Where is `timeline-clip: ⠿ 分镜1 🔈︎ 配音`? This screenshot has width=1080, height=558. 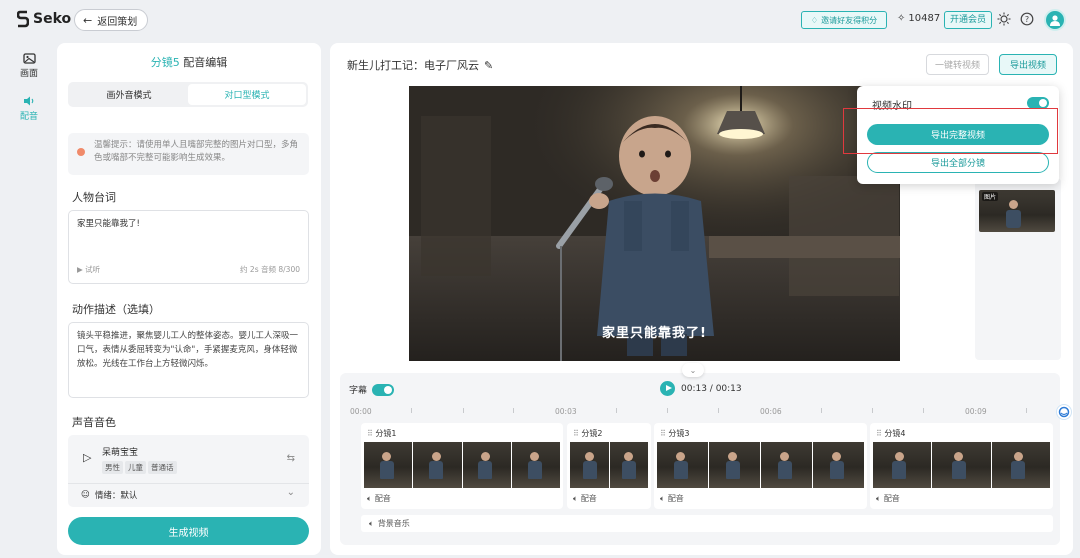 timeline-clip: ⠿ 分镜1 🔈︎ 配音 is located at coordinates (462, 466).